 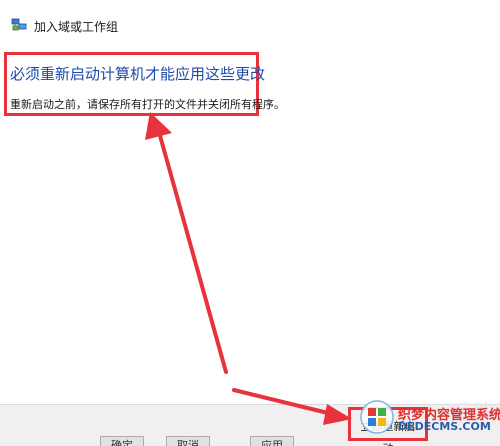 What do you see at coordinates (272, 441) in the screenshot?
I see `apply-button: 应用` at bounding box center [272, 441].